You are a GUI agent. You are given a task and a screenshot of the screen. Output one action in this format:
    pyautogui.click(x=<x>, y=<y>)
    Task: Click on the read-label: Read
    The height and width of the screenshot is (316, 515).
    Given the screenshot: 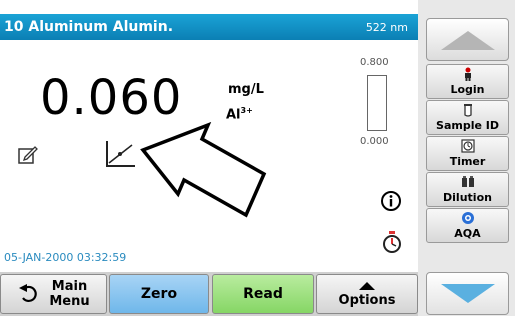 What is the action you would take?
    pyautogui.click(x=263, y=294)
    